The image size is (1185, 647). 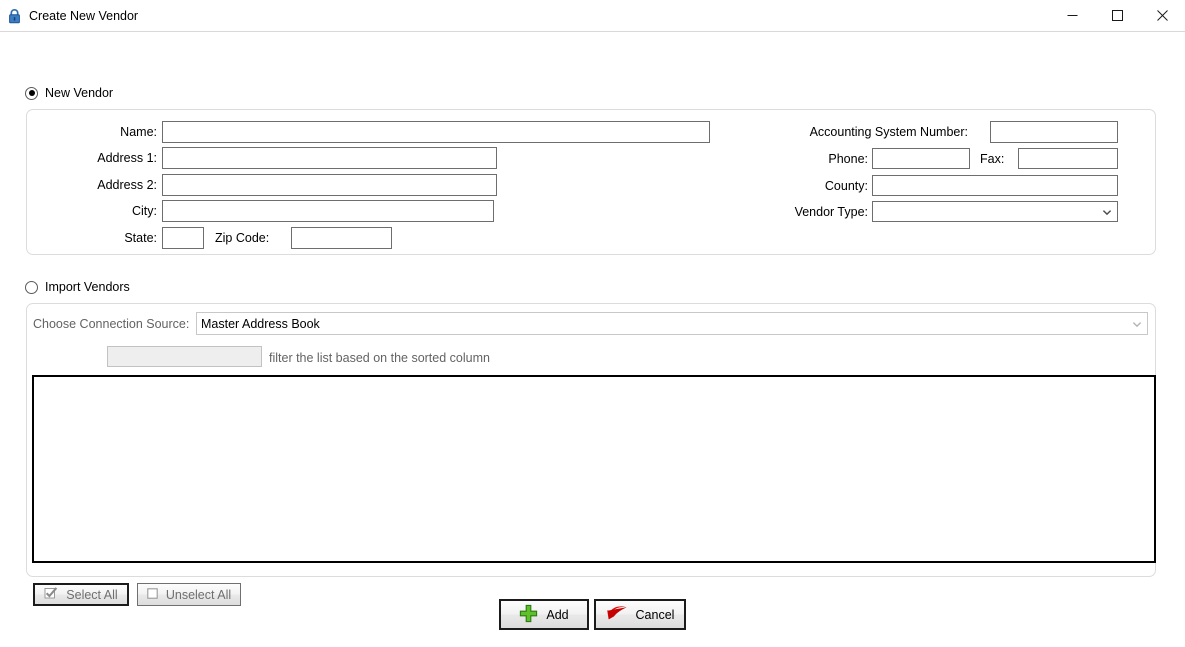 I want to click on label-name: Name:, so click(x=138, y=132).